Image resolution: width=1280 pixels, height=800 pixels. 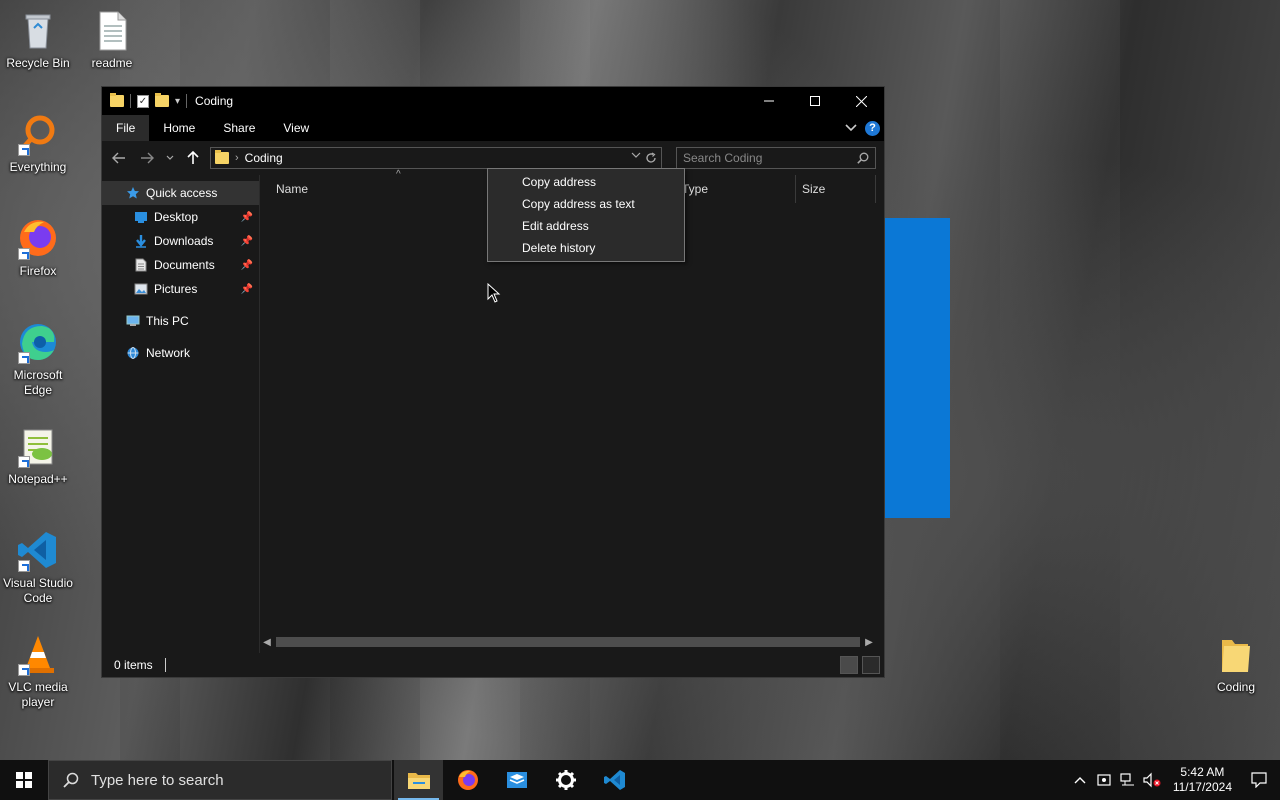 I want to click on windows-logo-icon, so click(x=24, y=780).